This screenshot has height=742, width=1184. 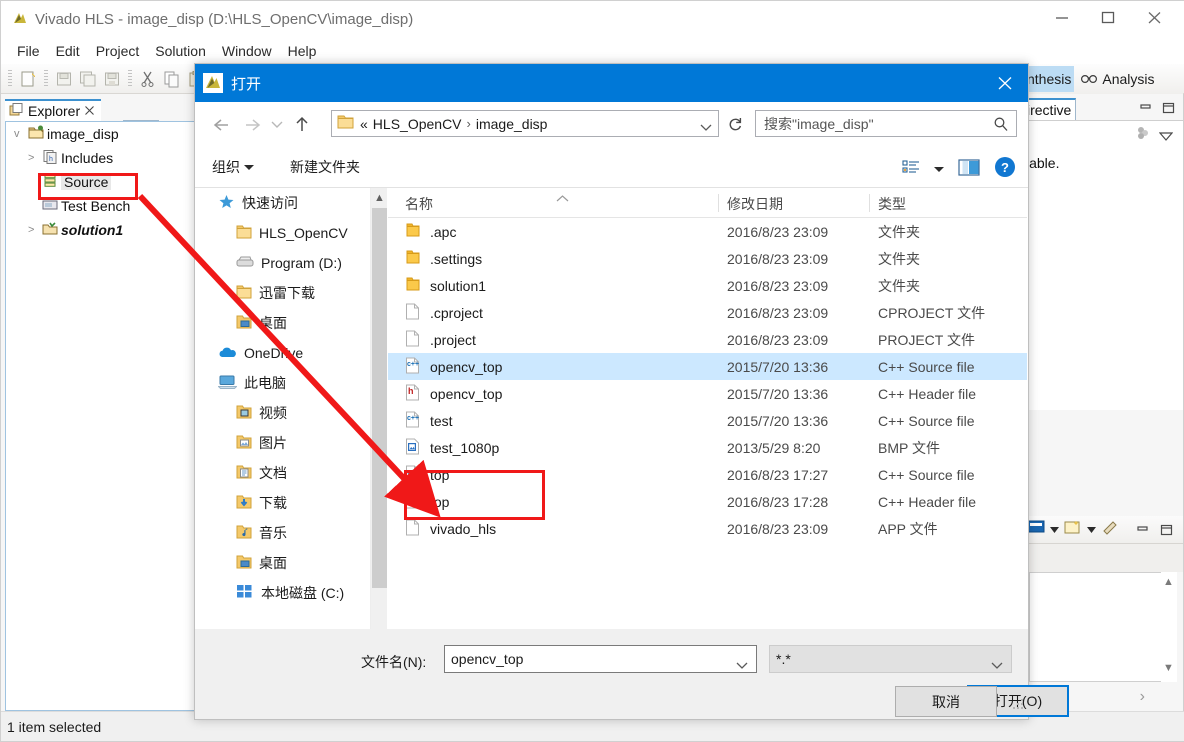 What do you see at coordinates (512, 124) in the screenshot?
I see `breadcrumb-image-disp: image_disp` at bounding box center [512, 124].